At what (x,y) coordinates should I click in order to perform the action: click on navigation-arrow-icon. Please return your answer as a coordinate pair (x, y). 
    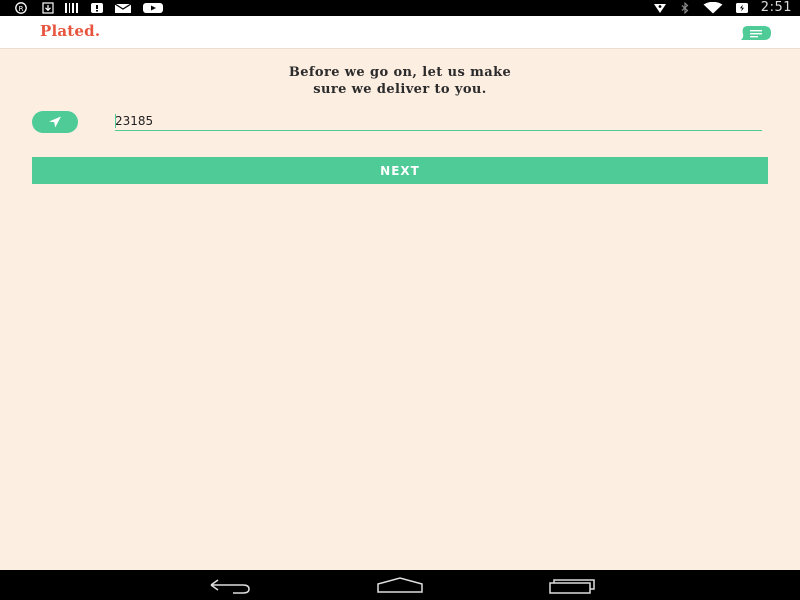
    Looking at the image, I should click on (55, 122).